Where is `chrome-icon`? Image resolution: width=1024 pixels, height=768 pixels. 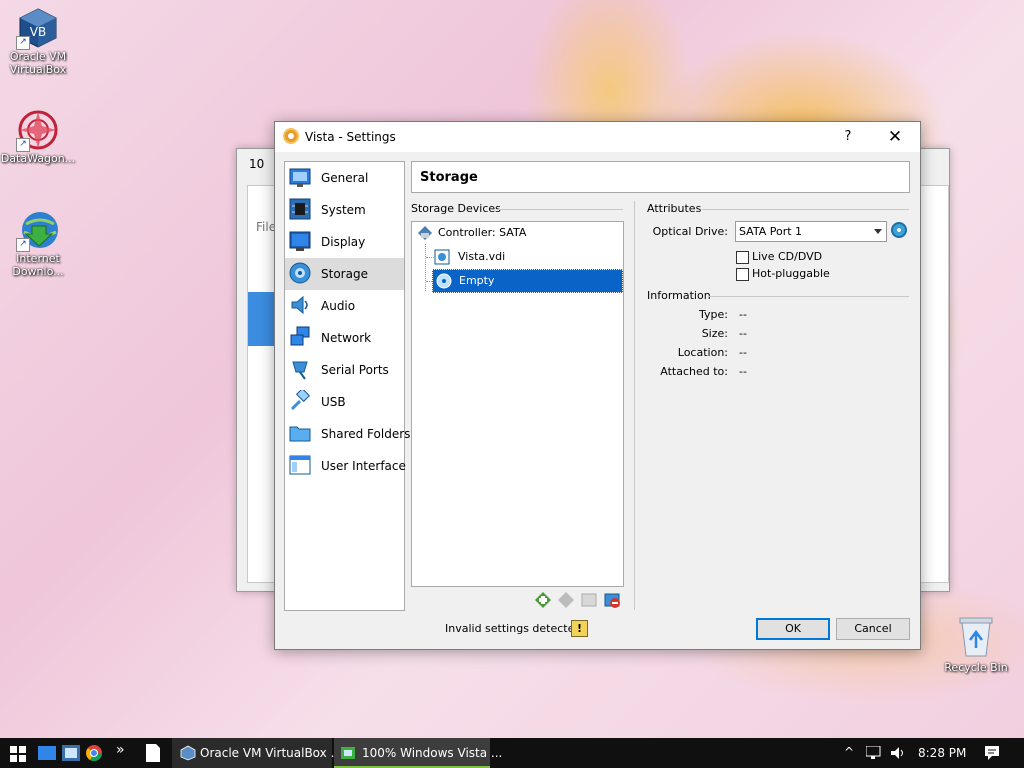
chrome-icon is located at coordinates (94, 753).